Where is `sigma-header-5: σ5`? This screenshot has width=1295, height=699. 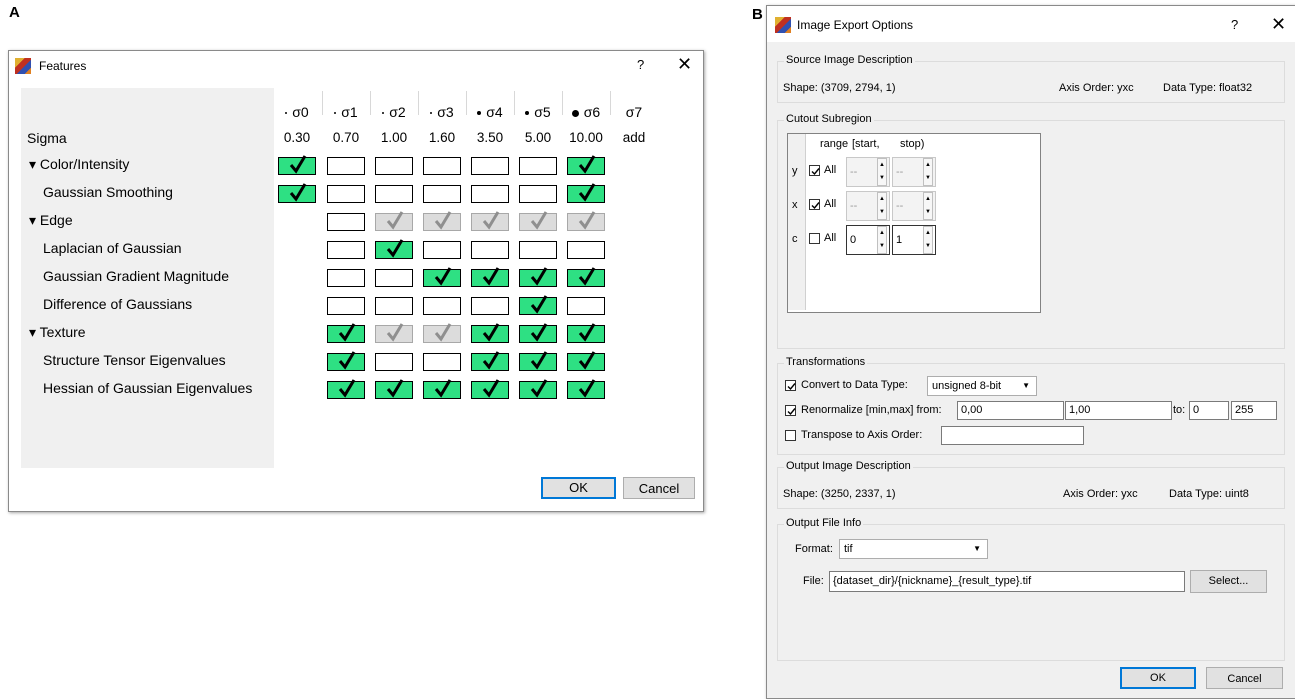
sigma-header-5: σ5 is located at coordinates (538, 112).